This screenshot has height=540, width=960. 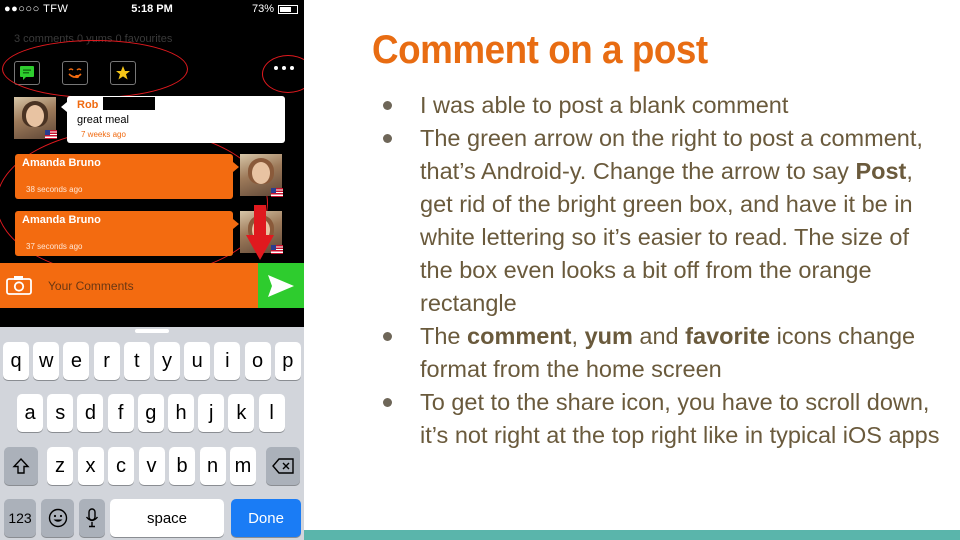 I want to click on comment-button, so click(x=27, y=73).